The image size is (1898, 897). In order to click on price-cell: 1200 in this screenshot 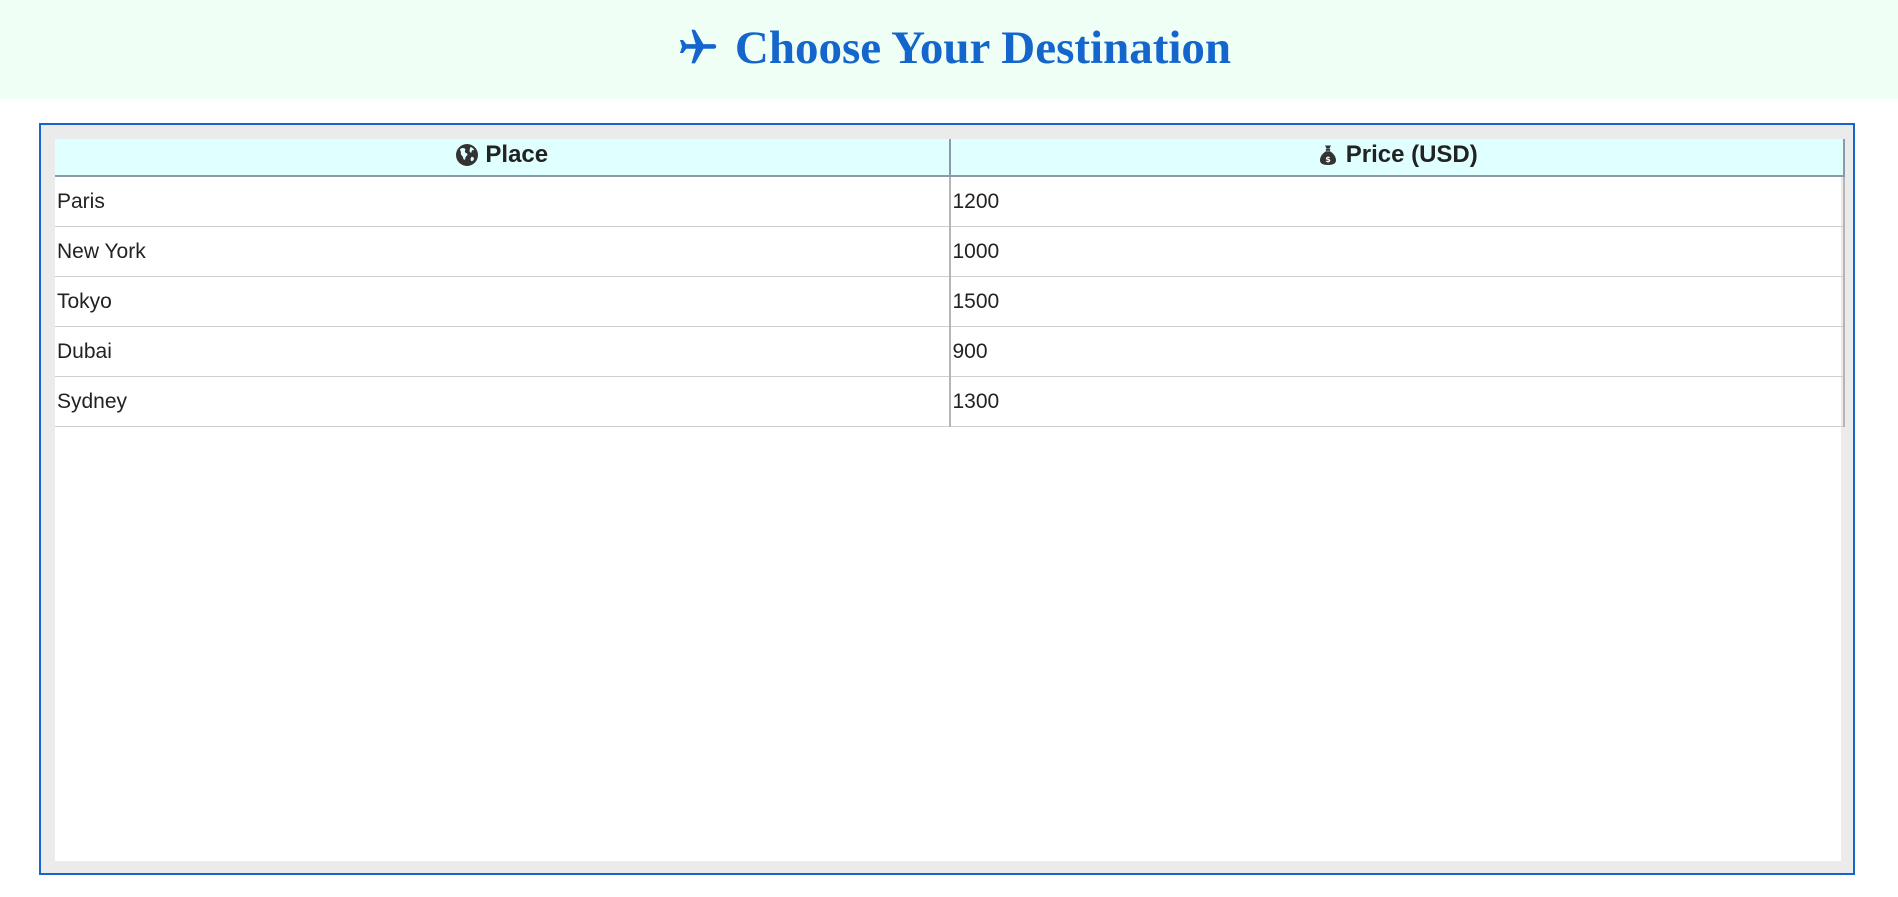, I will do `click(1397, 201)`.